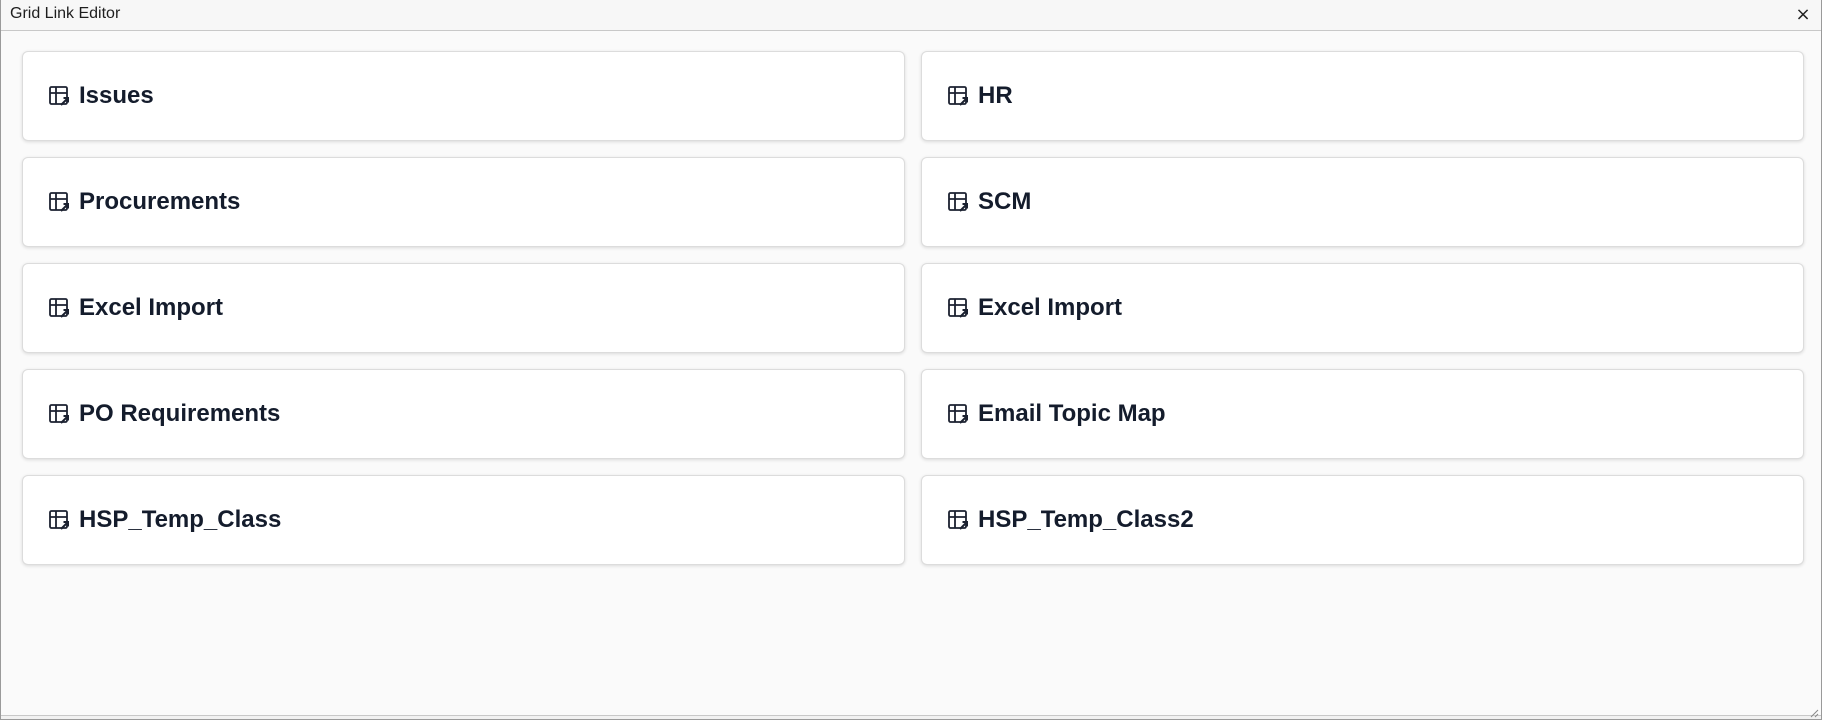 The width and height of the screenshot is (1822, 720). Describe the element at coordinates (911, 717) in the screenshot. I see `window-bottom-edge` at that location.